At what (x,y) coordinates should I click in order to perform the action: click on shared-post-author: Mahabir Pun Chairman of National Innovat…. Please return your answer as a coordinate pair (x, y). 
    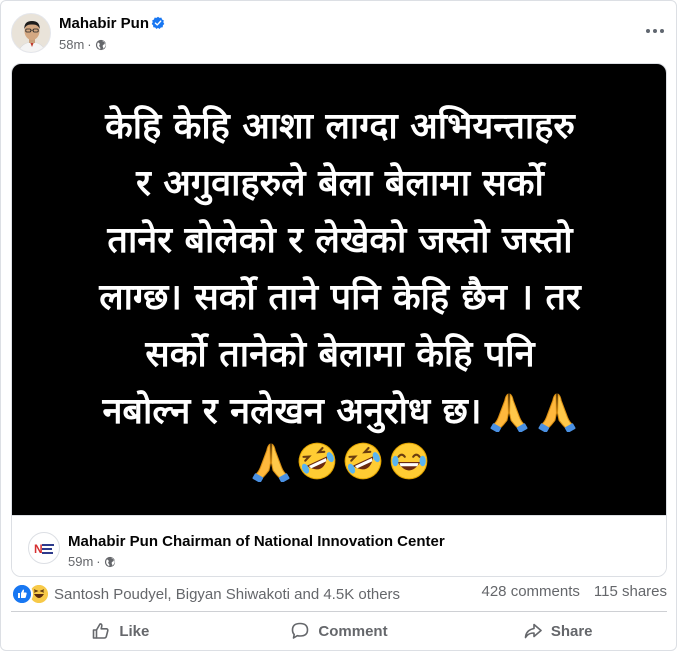
    Looking at the image, I should click on (256, 541).